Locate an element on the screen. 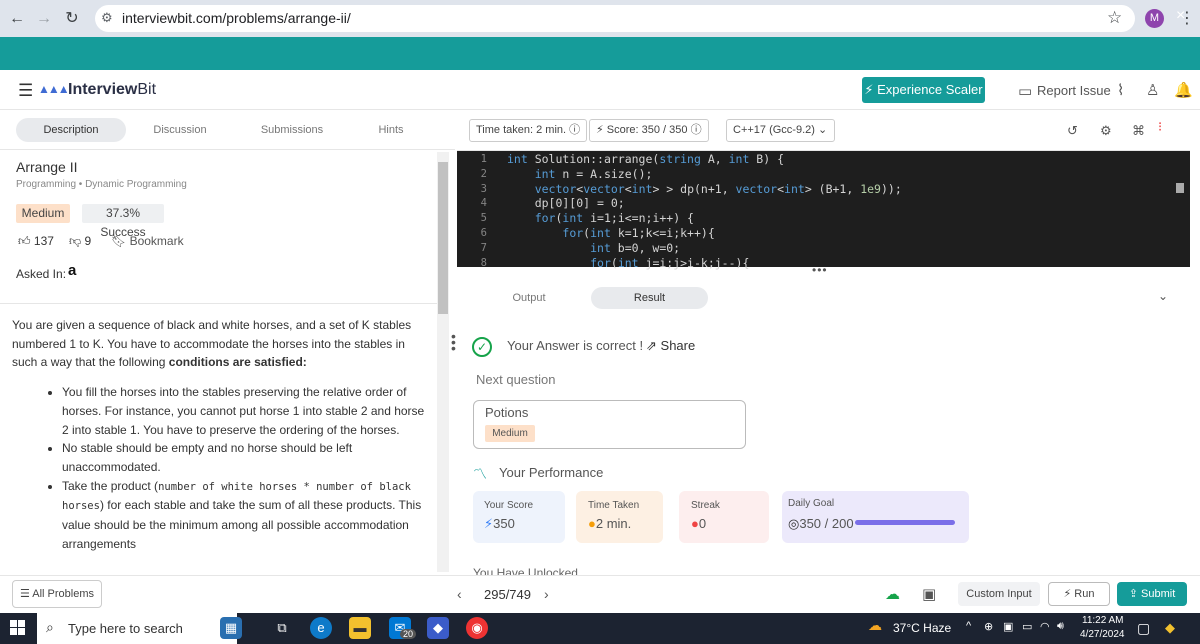  activity-icon: 〽 is located at coordinates (480, 474).